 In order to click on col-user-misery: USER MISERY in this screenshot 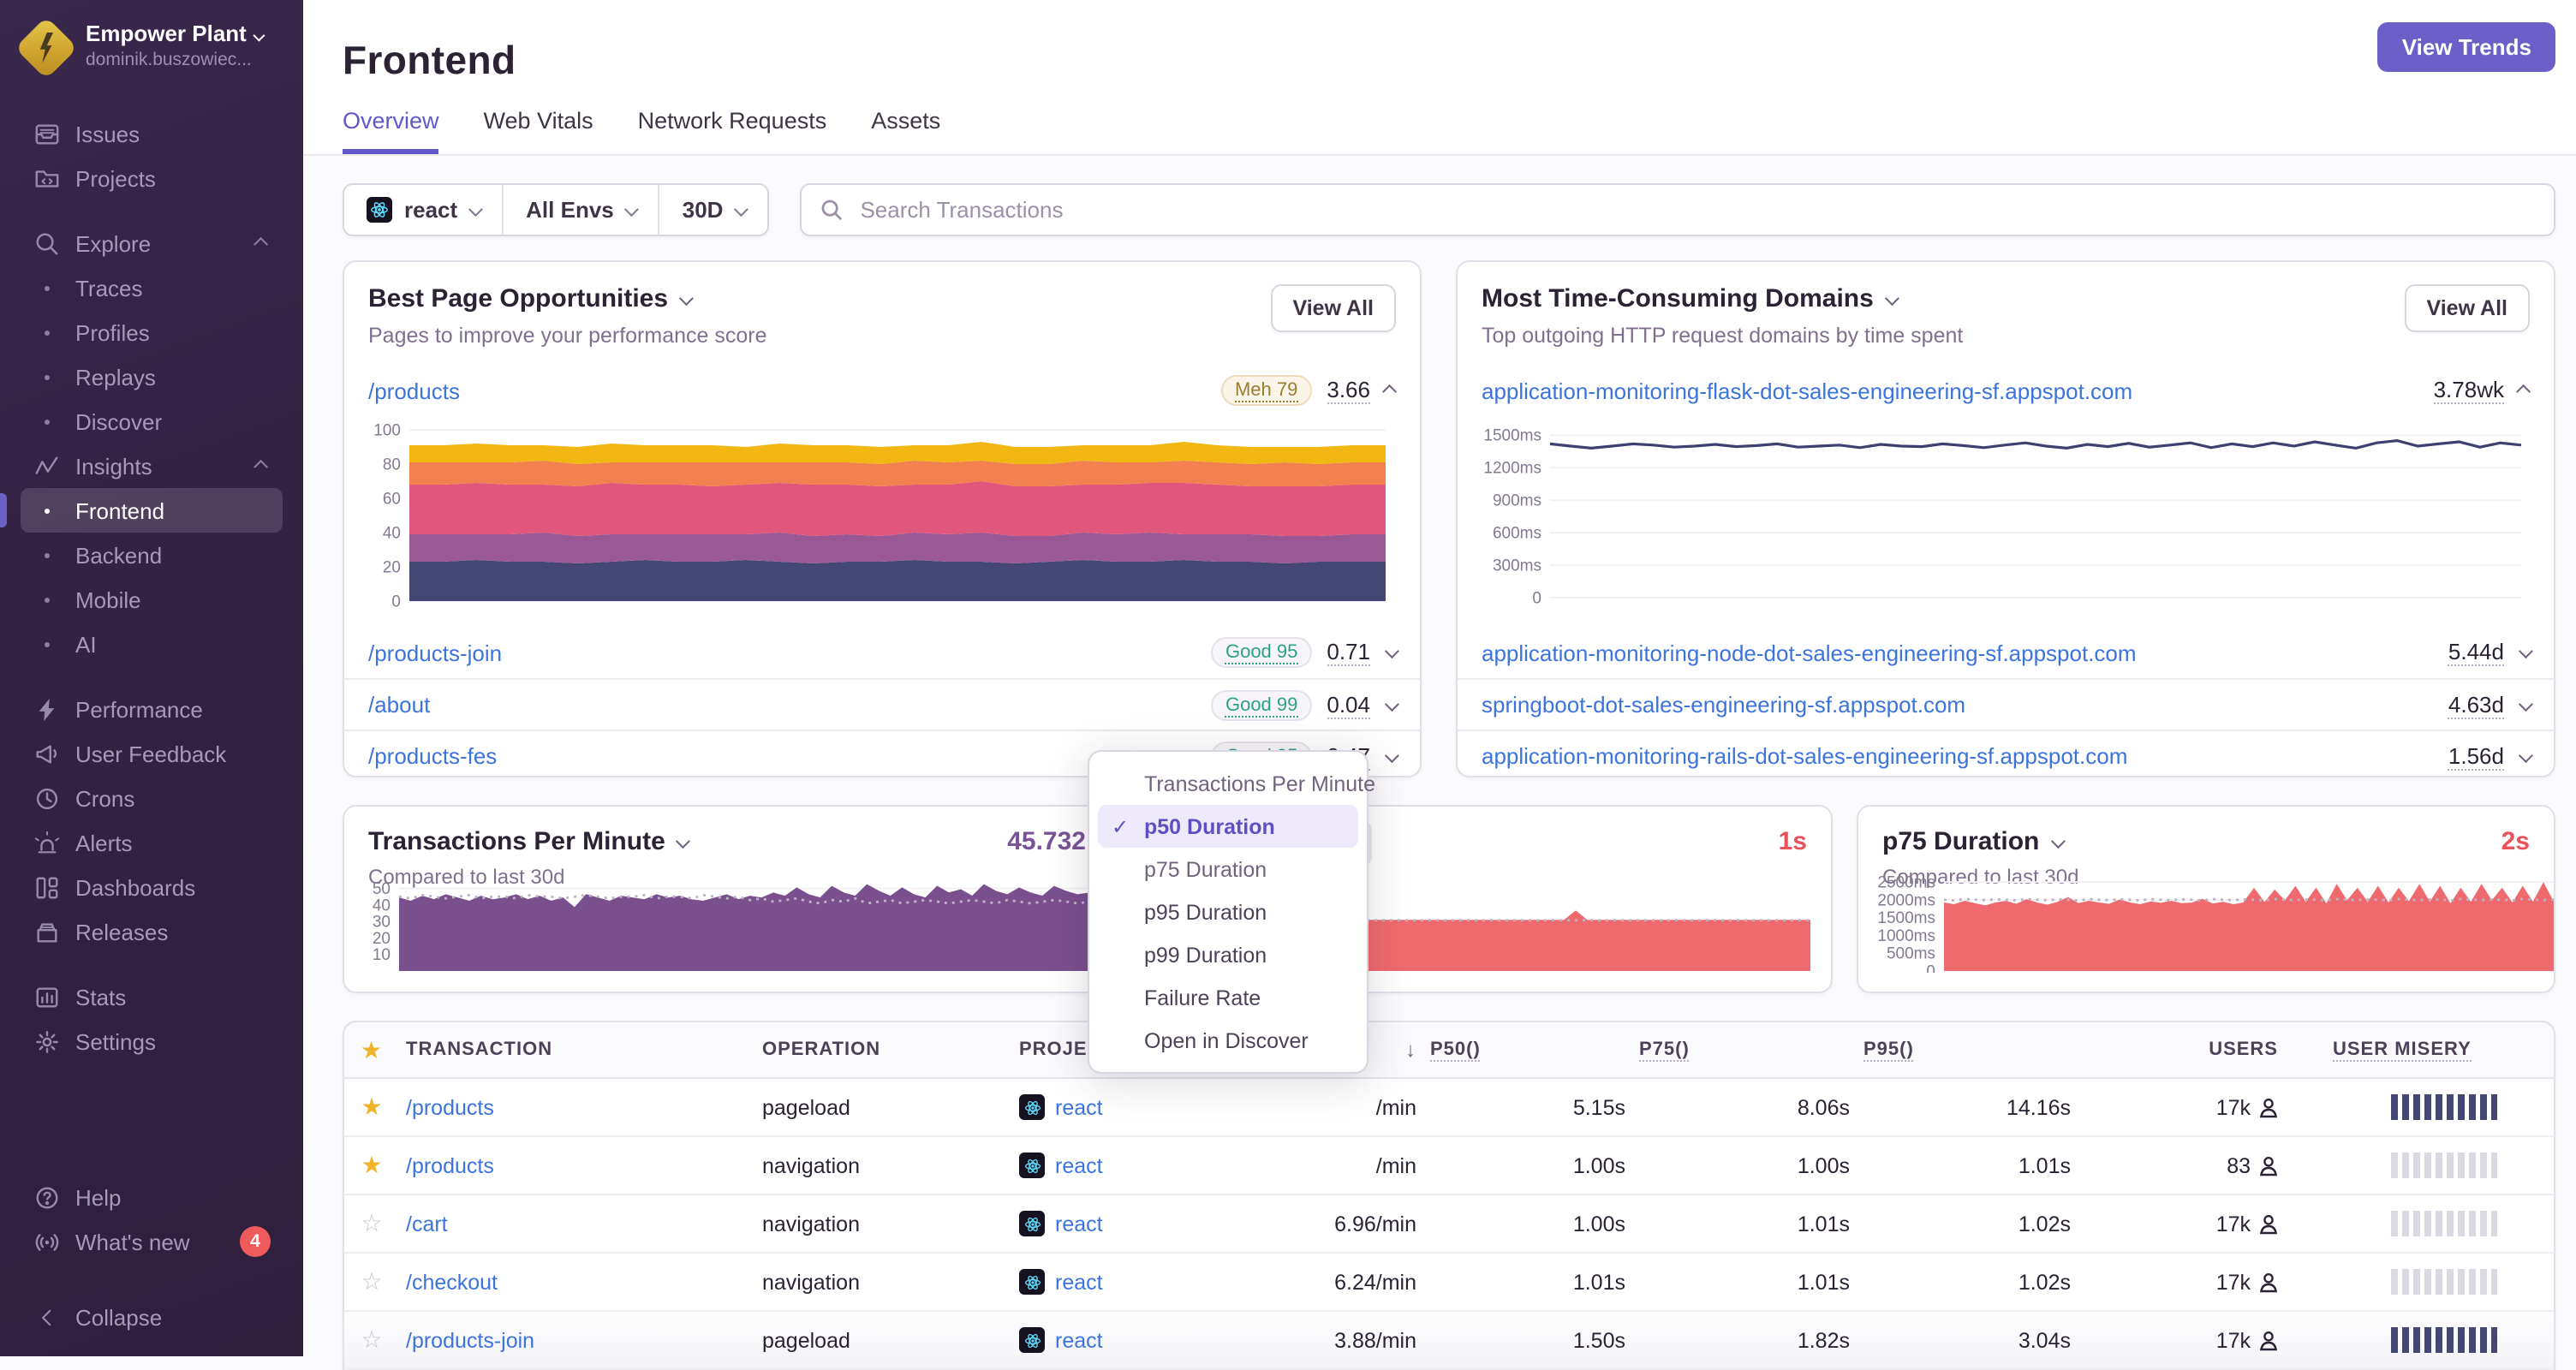, I will do `click(2419, 1050)`.